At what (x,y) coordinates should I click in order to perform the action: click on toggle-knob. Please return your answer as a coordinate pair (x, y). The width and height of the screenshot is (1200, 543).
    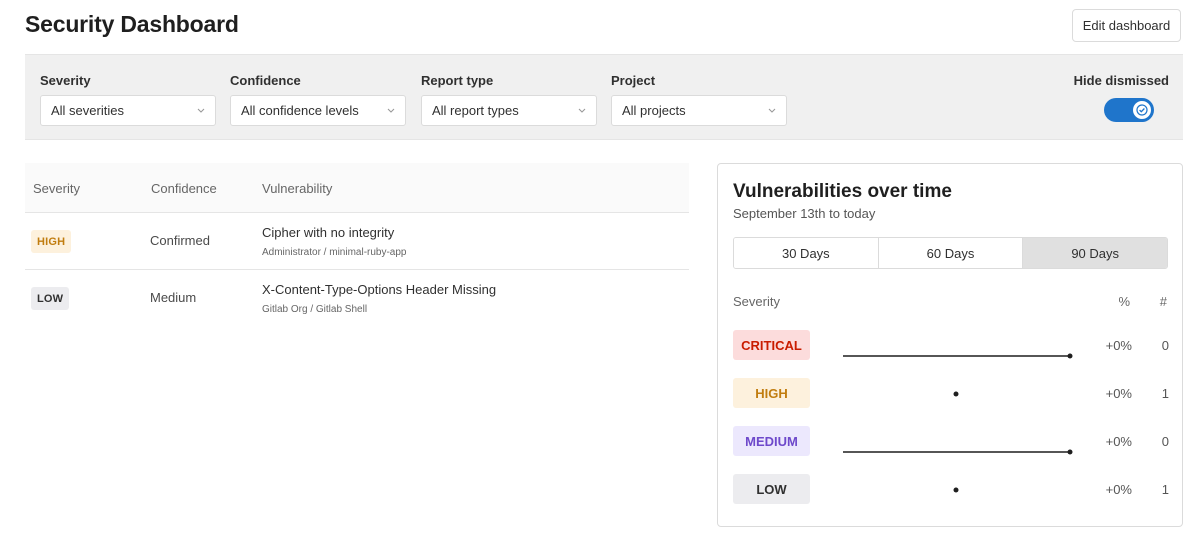
    Looking at the image, I should click on (1142, 110).